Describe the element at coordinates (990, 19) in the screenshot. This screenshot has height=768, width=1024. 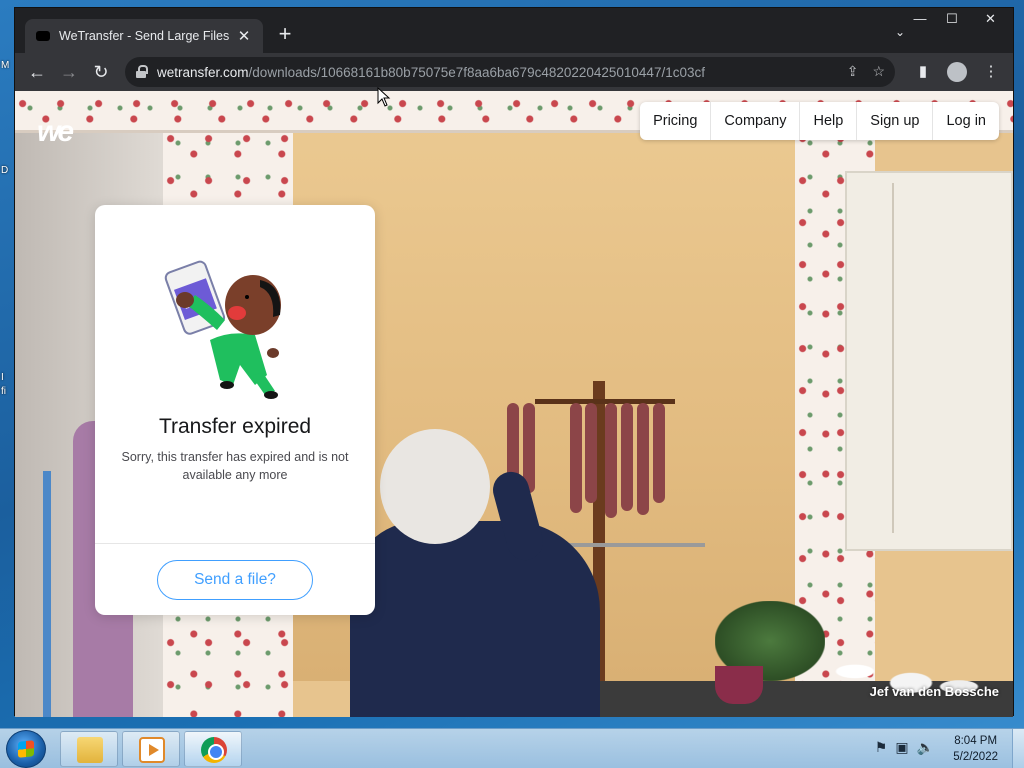
I see `close-window-button: ✕` at that location.